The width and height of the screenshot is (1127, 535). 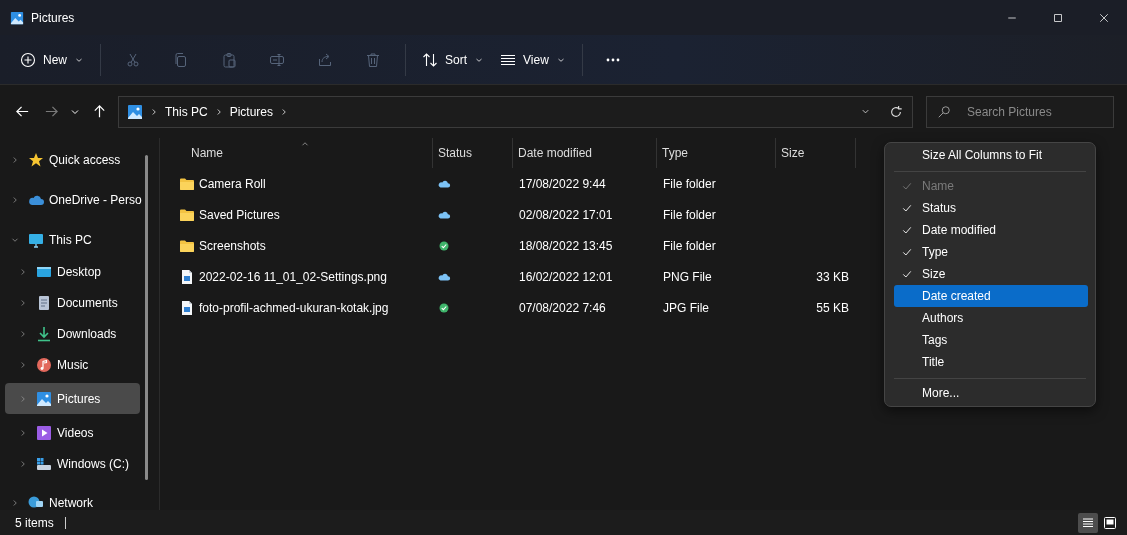 I want to click on search-field: Search Pictures, so click(x=1020, y=111).